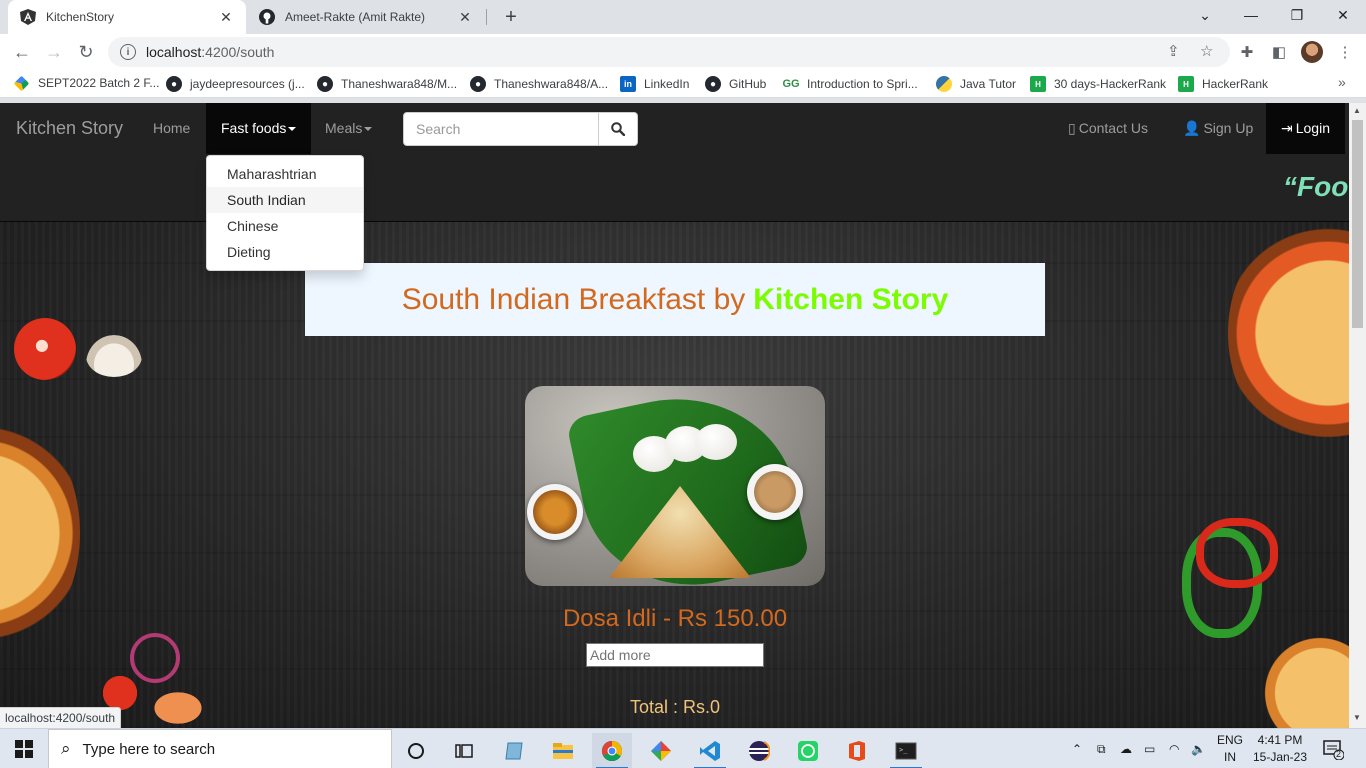 Image resolution: width=1366 pixels, height=768 pixels. What do you see at coordinates (1174, 748) in the screenshot?
I see `wifi-icon: ◠` at bounding box center [1174, 748].